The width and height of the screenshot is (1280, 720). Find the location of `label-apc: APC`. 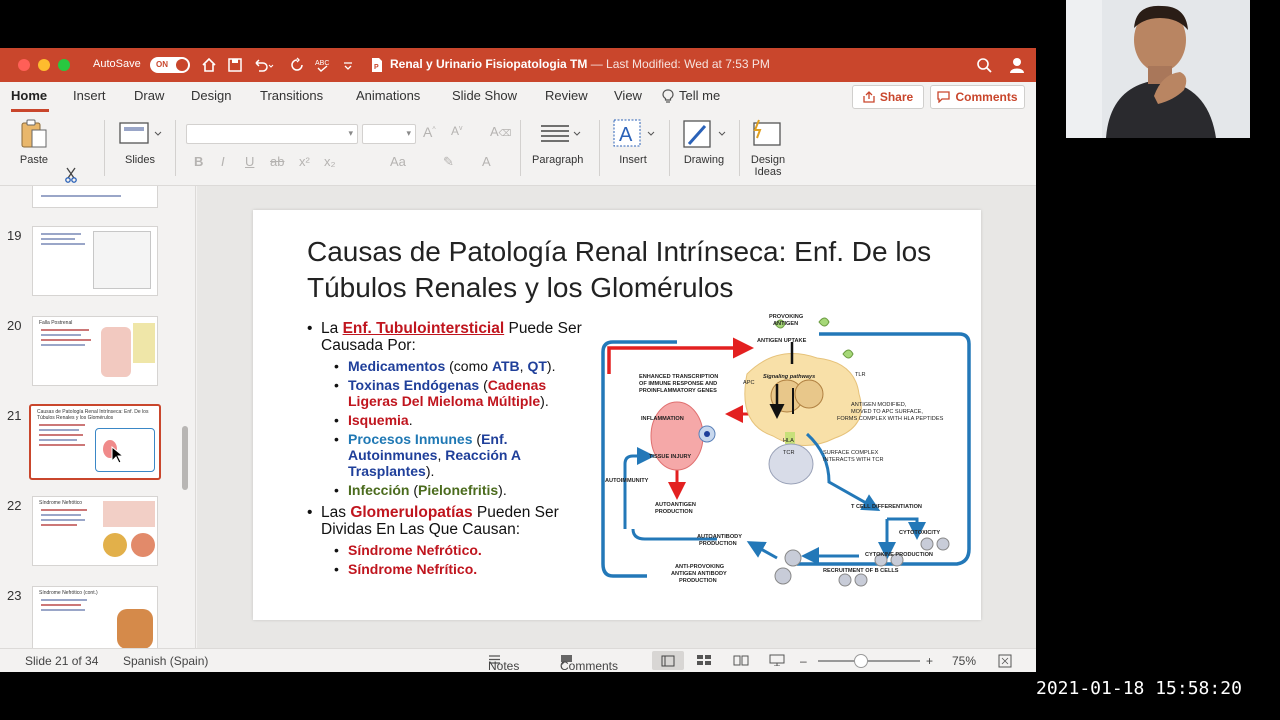

label-apc: APC is located at coordinates (749, 383).